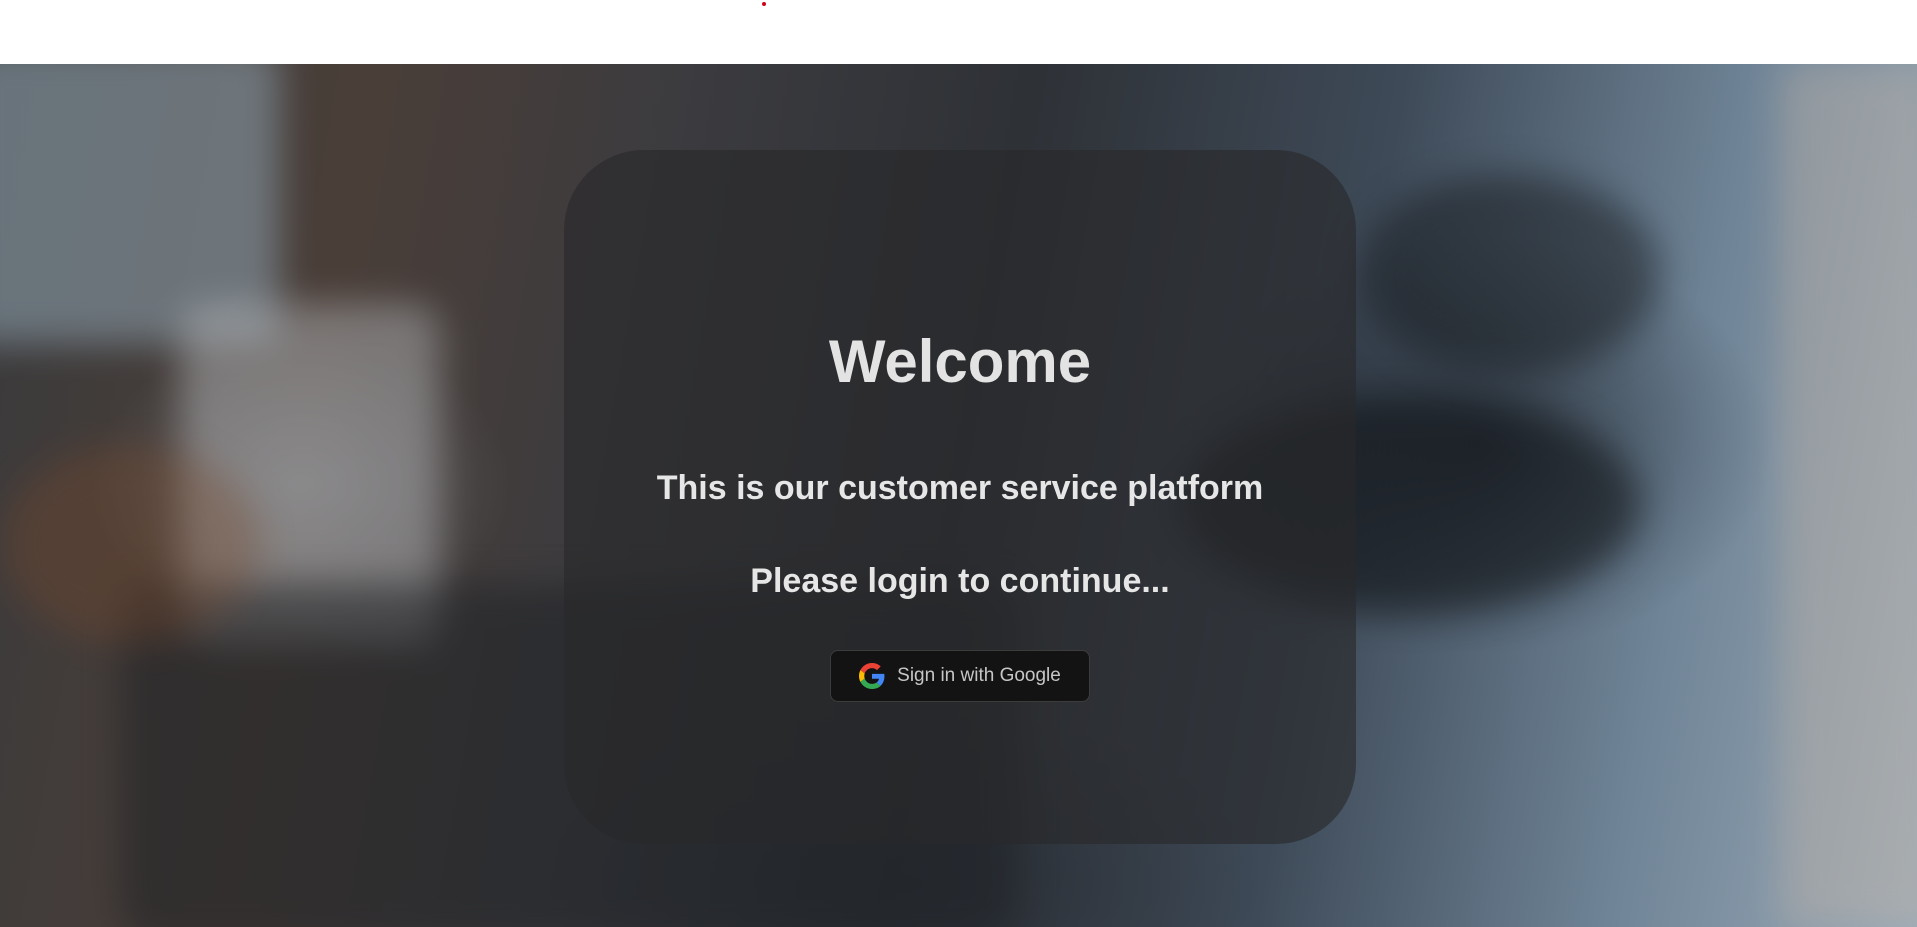 The width and height of the screenshot is (1917, 927). I want to click on indicator-dot, so click(764, 4).